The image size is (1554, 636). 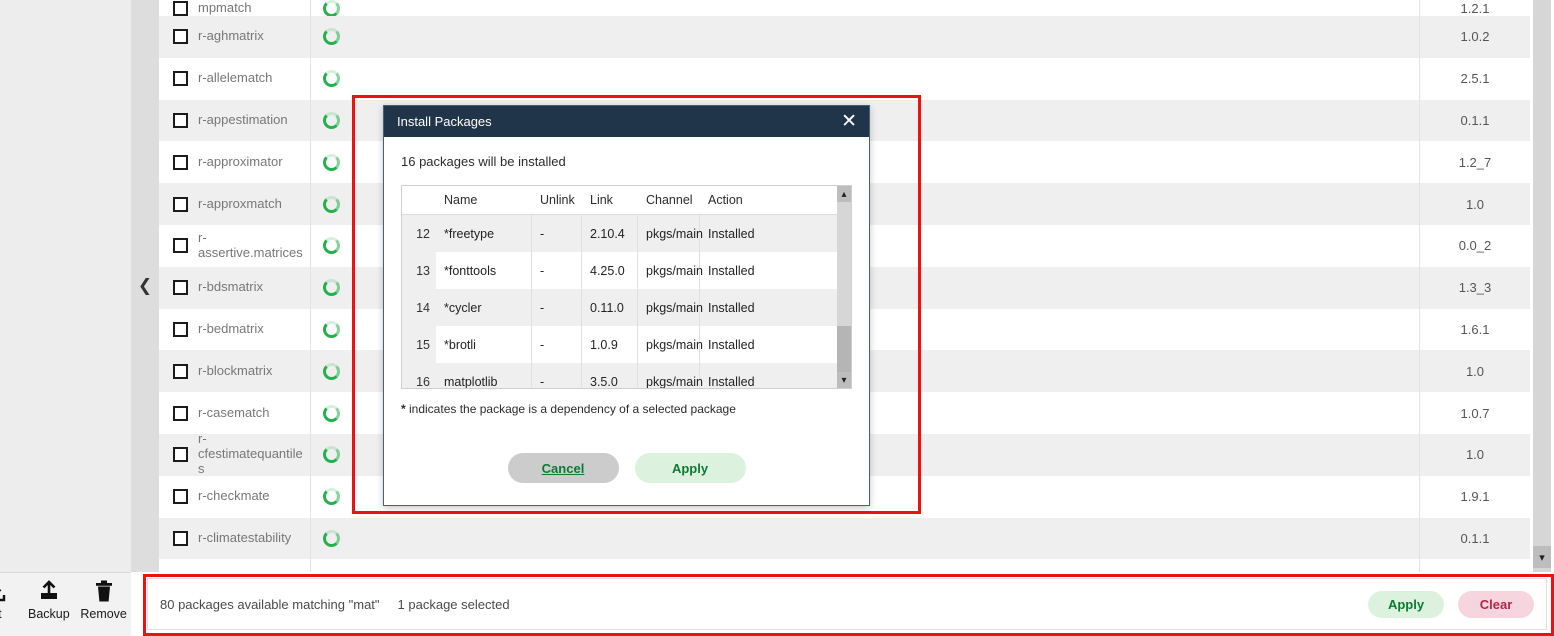 I want to click on install-grid-row: 12 *freetype -2.10.4 pkgs/main Installed, so click(x=626, y=233).